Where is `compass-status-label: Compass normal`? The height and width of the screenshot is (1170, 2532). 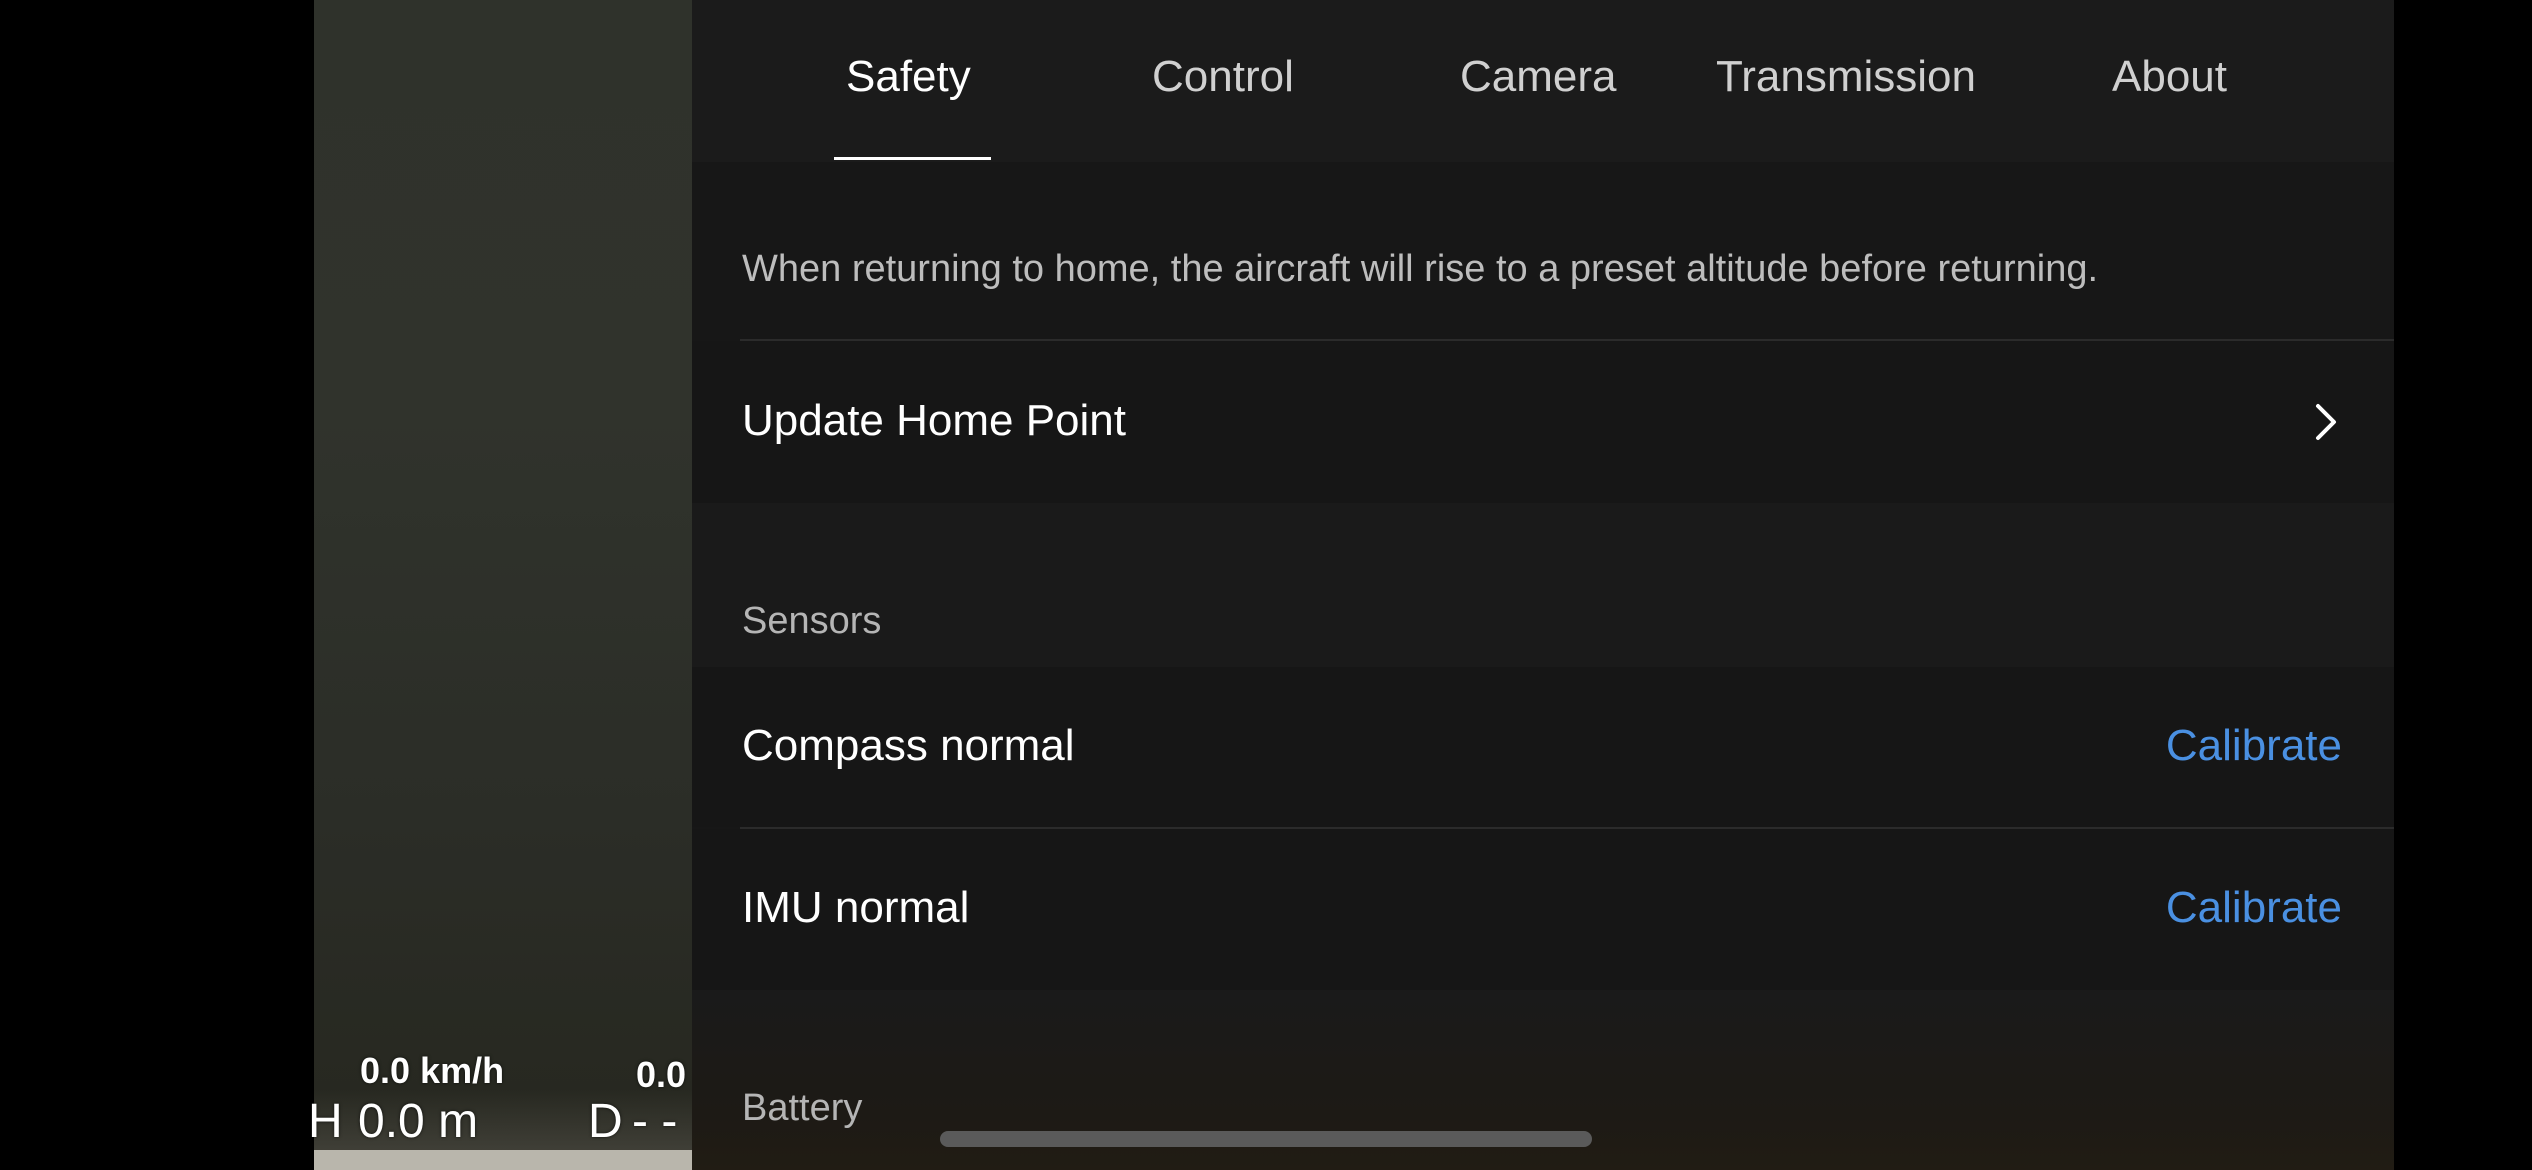 compass-status-label: Compass normal is located at coordinates (908, 745).